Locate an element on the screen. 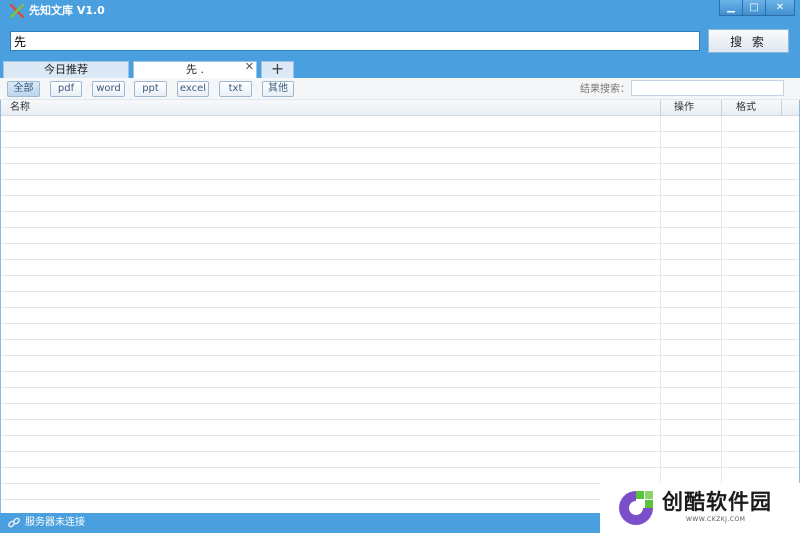  app-logo-icon is located at coordinates (17, 11).